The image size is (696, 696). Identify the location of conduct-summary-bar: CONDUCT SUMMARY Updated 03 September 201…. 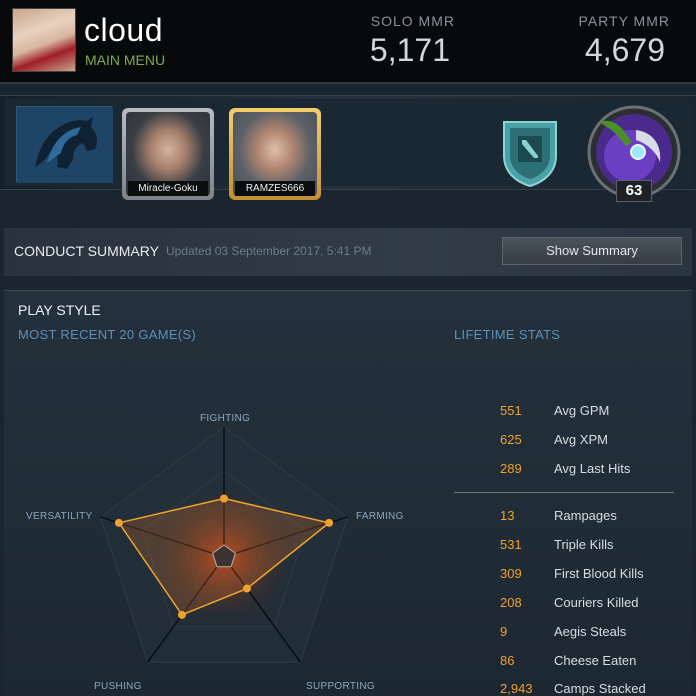
(348, 252).